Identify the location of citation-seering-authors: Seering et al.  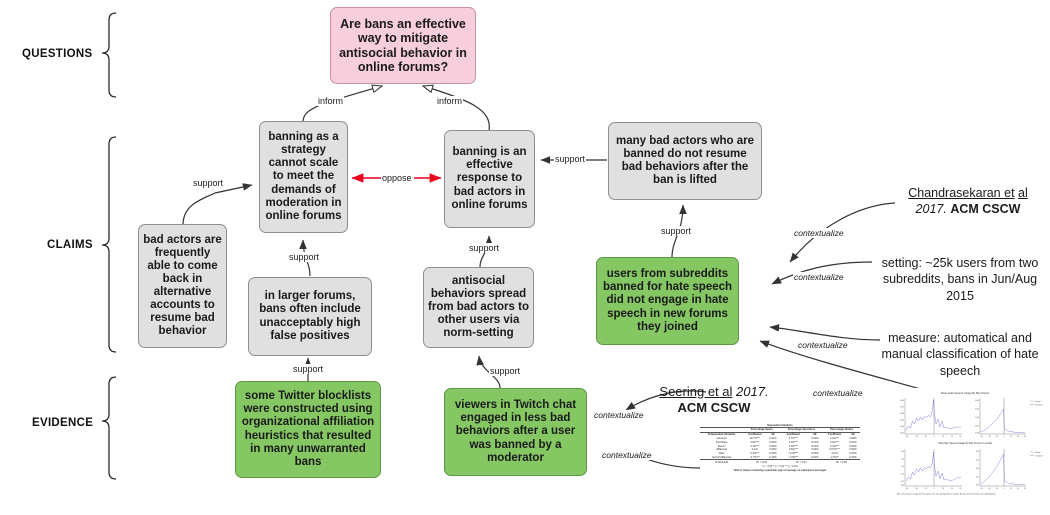
(696, 391).